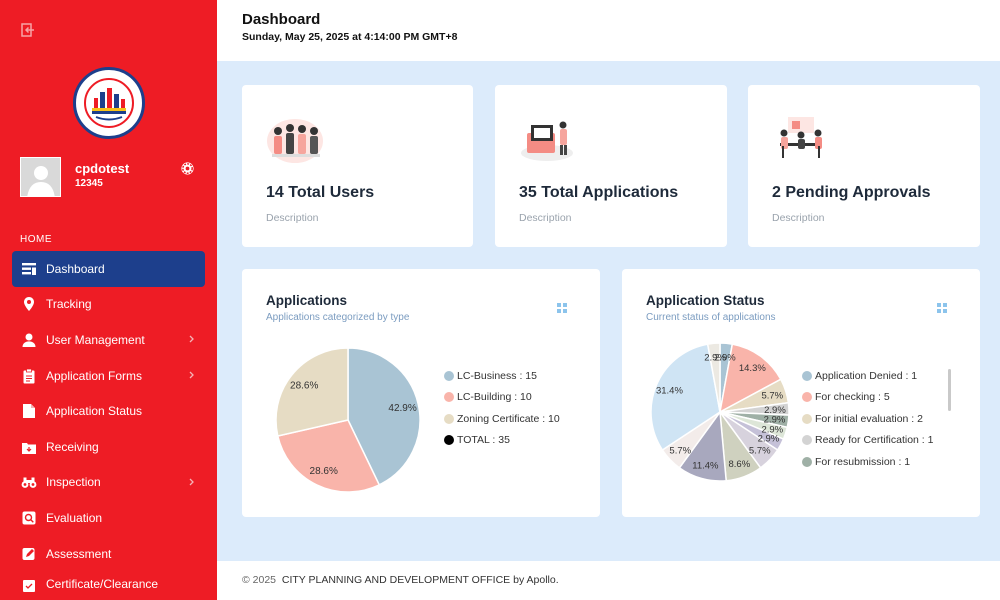  I want to click on user-id: 12345, so click(89, 183).